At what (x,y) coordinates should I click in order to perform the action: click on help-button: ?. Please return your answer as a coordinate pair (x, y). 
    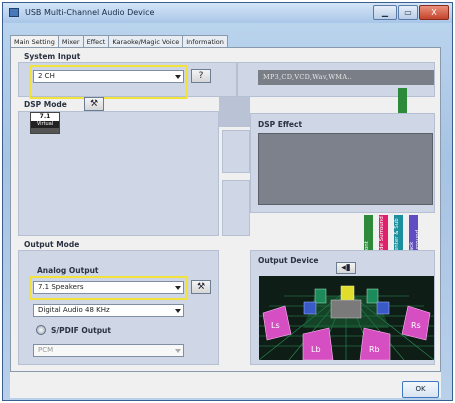
    Looking at the image, I should click on (201, 76).